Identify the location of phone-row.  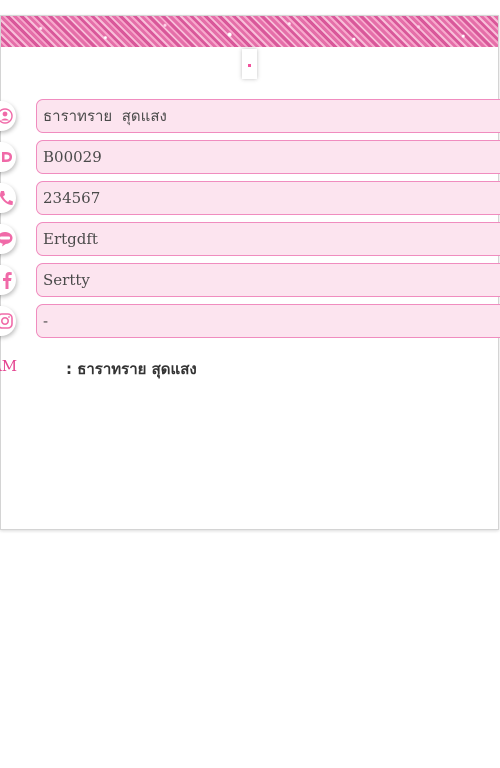
(250, 198).